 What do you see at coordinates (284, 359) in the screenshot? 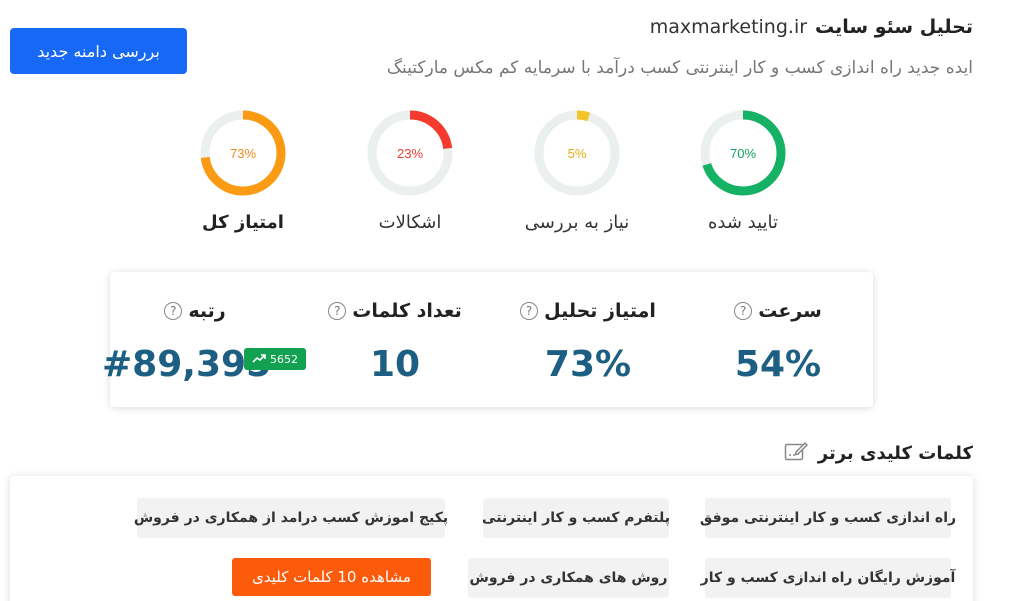
I see `rank-change-value: 5652` at bounding box center [284, 359].